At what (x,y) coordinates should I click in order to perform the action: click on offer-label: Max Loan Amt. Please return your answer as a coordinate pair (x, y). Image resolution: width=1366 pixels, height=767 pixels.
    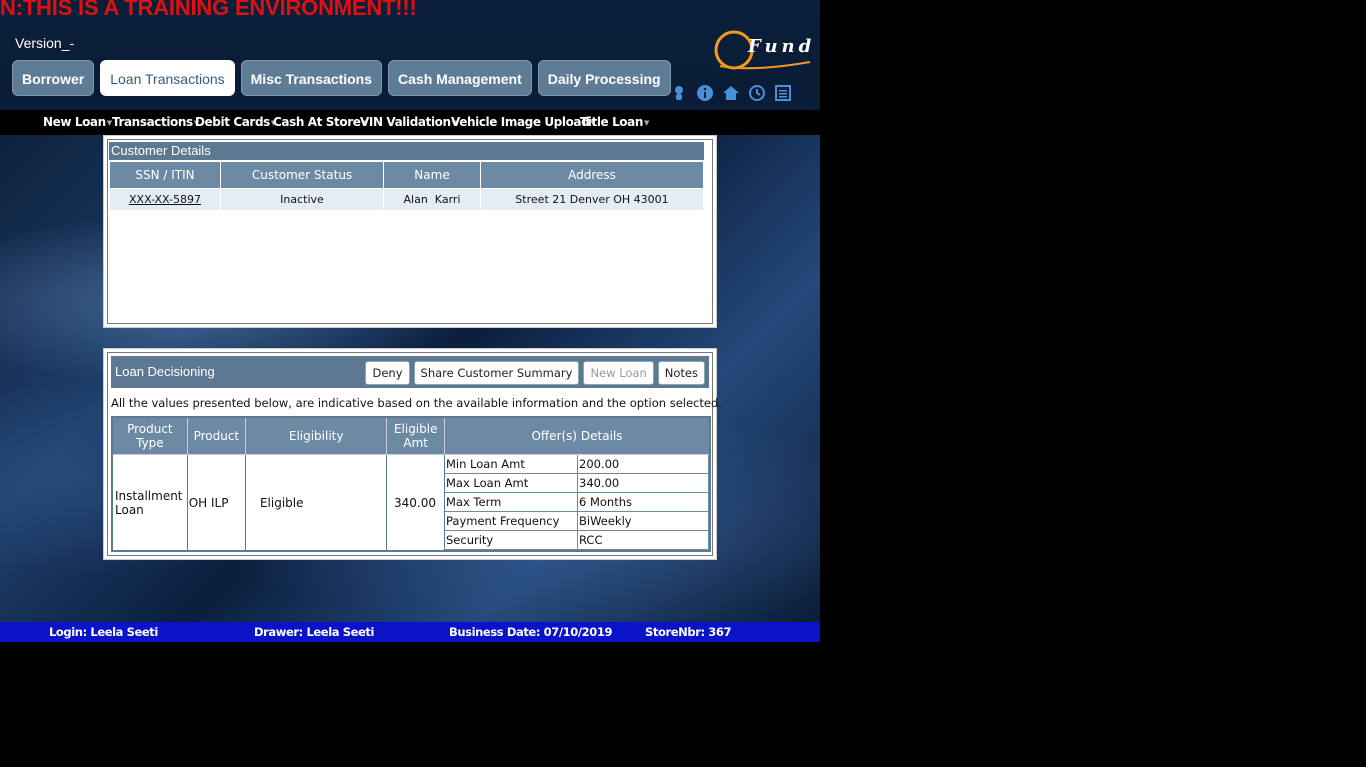
    Looking at the image, I should click on (511, 483).